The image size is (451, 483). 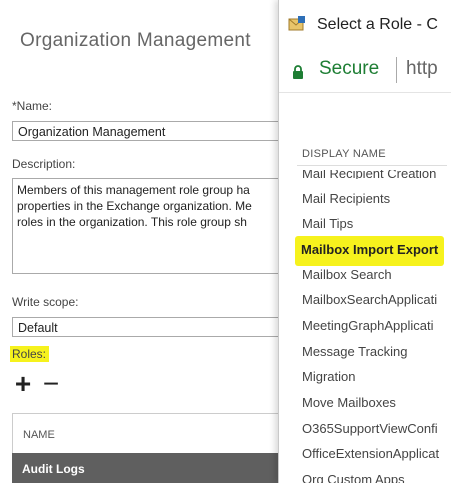 I want to click on plus-icon: +, so click(x=23, y=383).